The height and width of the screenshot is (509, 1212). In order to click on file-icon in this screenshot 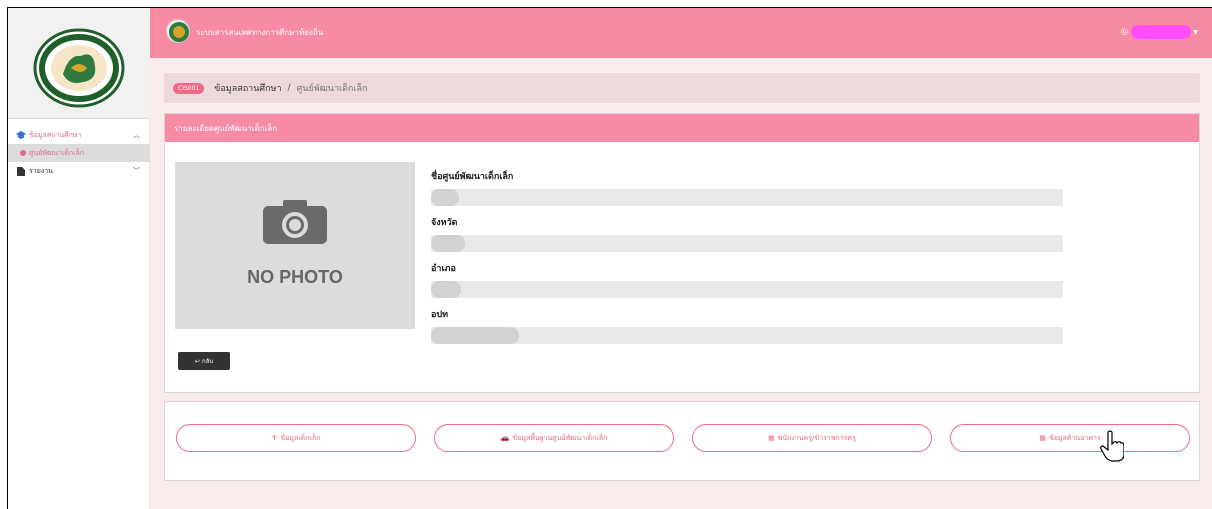, I will do `click(21, 171)`.